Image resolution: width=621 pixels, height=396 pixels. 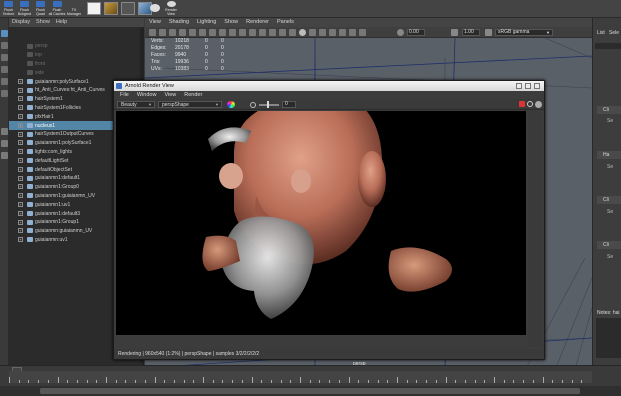 I want to click on attr-section-4: Cli, so click(x=609, y=245).